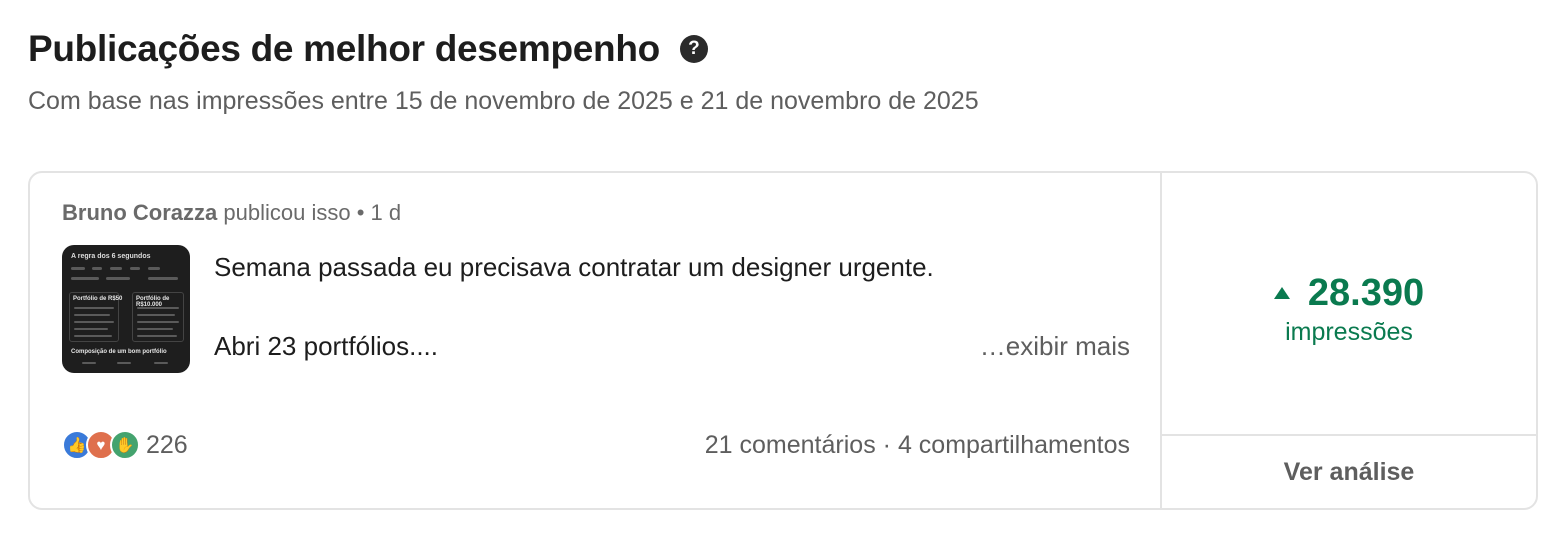 This screenshot has height=534, width=1566. What do you see at coordinates (1281, 292) in the screenshot?
I see `up-arrow-icon` at bounding box center [1281, 292].